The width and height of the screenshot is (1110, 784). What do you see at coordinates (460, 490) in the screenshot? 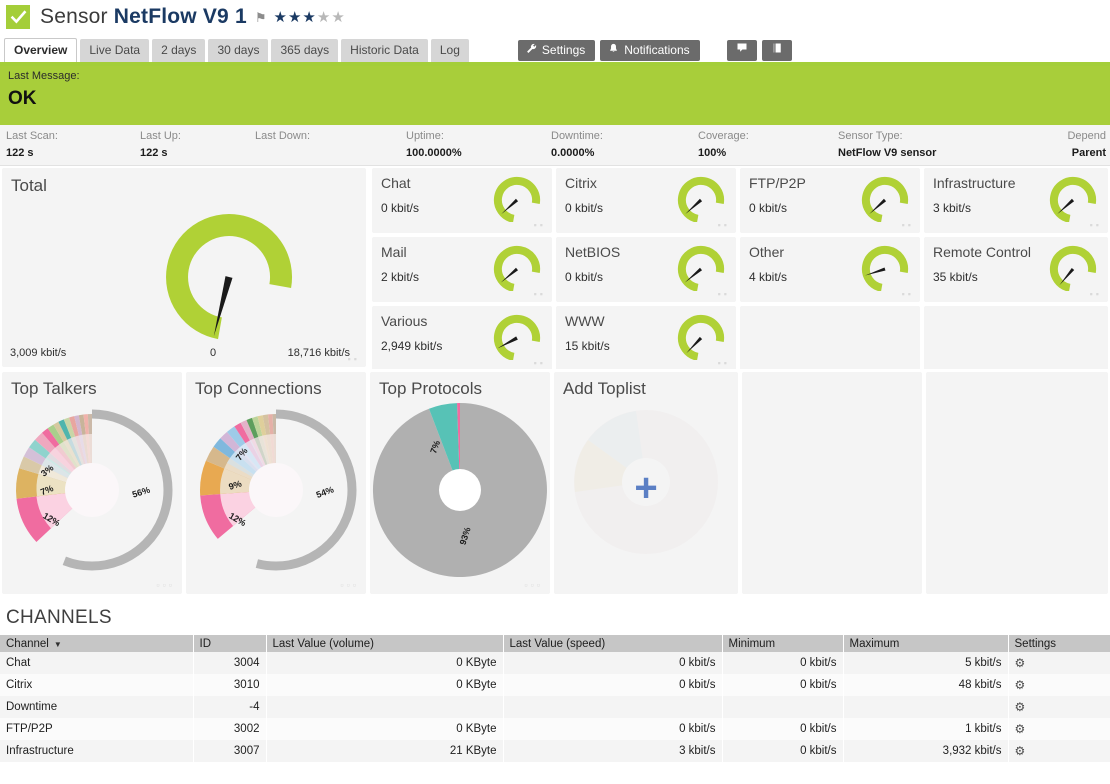
I see `toplist-top-protocols-chart: 7% 93%` at bounding box center [460, 490].